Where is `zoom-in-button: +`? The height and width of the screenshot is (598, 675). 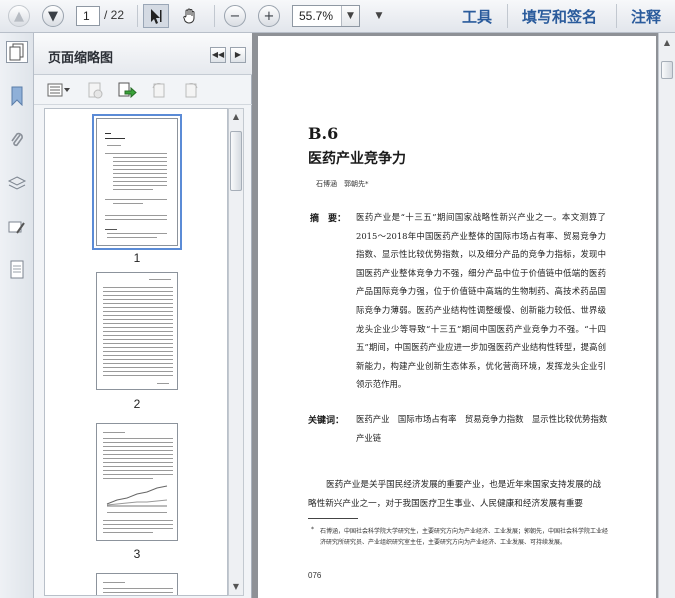 zoom-in-button: + is located at coordinates (269, 16).